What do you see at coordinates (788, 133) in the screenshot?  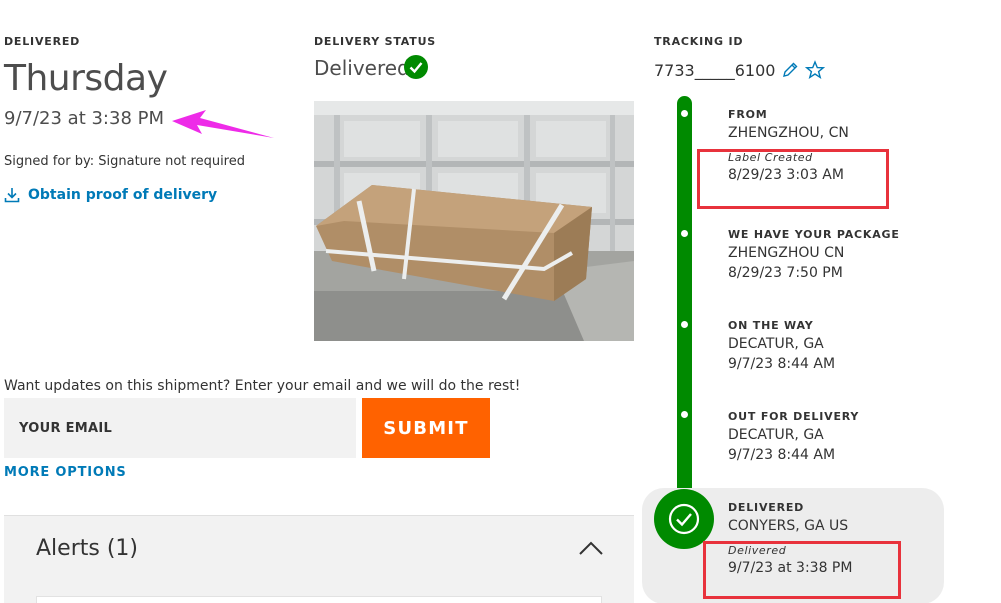 I see `event-location: ZHENGZHOU, CN` at bounding box center [788, 133].